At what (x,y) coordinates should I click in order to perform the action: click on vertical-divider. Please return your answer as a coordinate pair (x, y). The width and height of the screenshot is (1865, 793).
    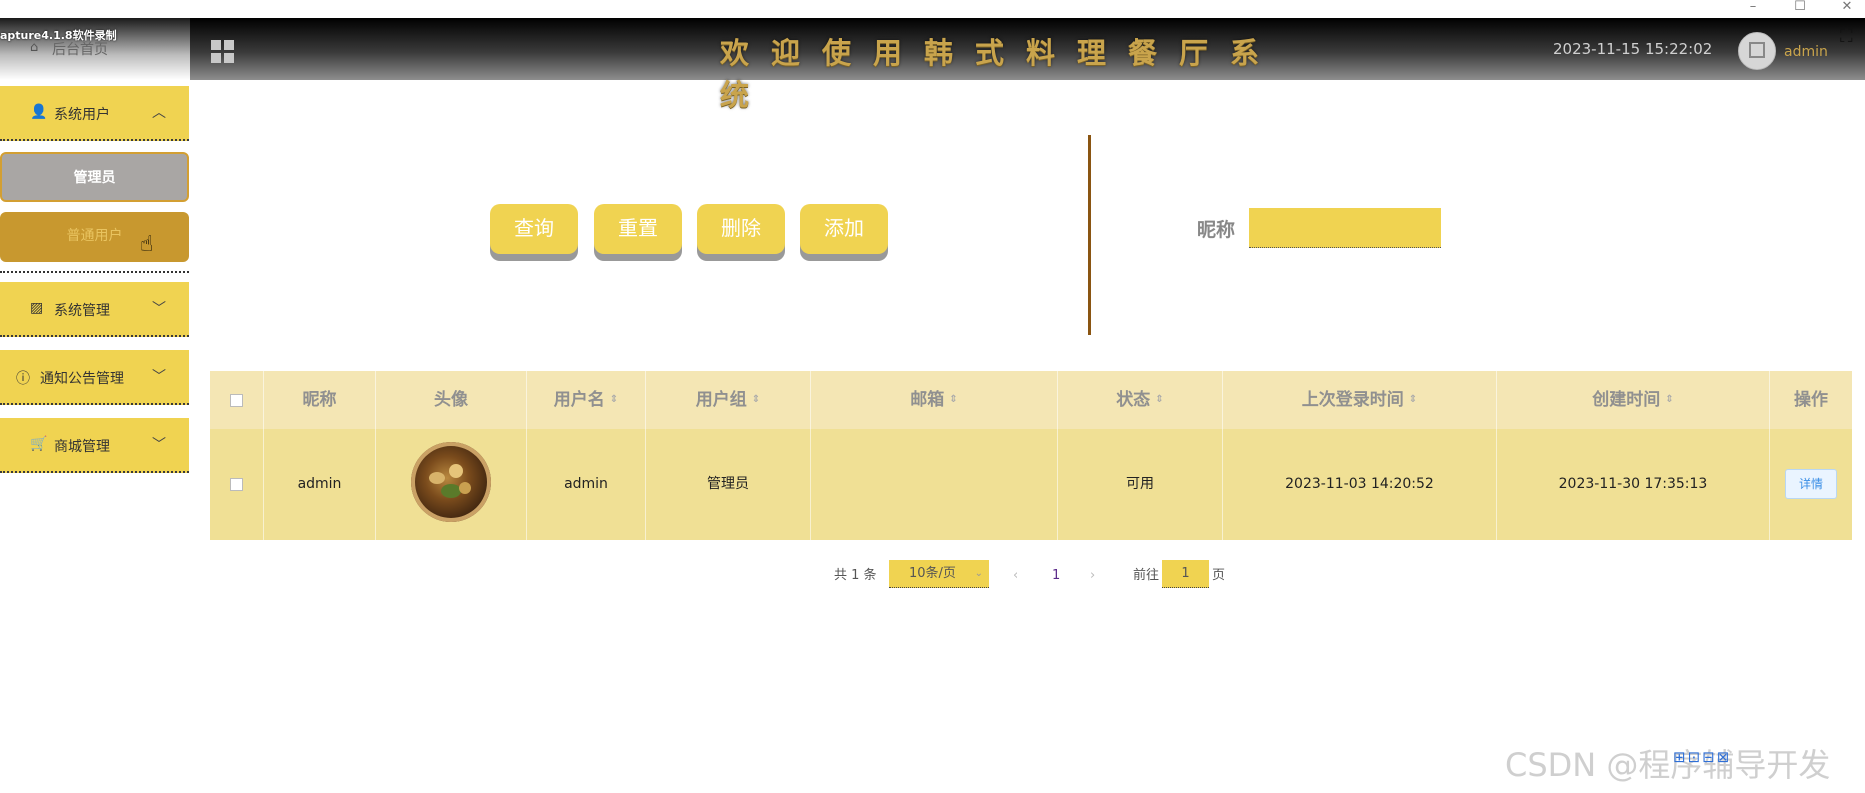
    Looking at the image, I should click on (1089, 235).